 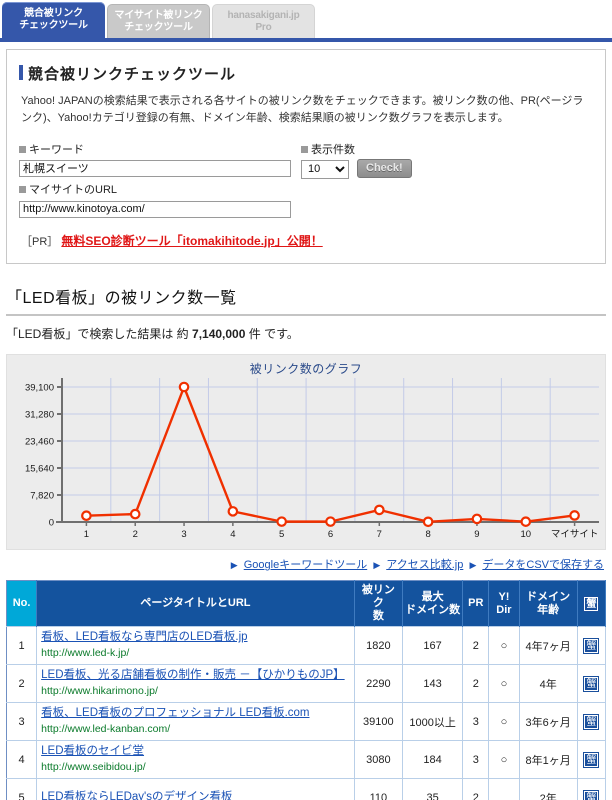 I want to click on result-prefix: 「LED看板」で検索した結果は 約, so click(x=99, y=334).